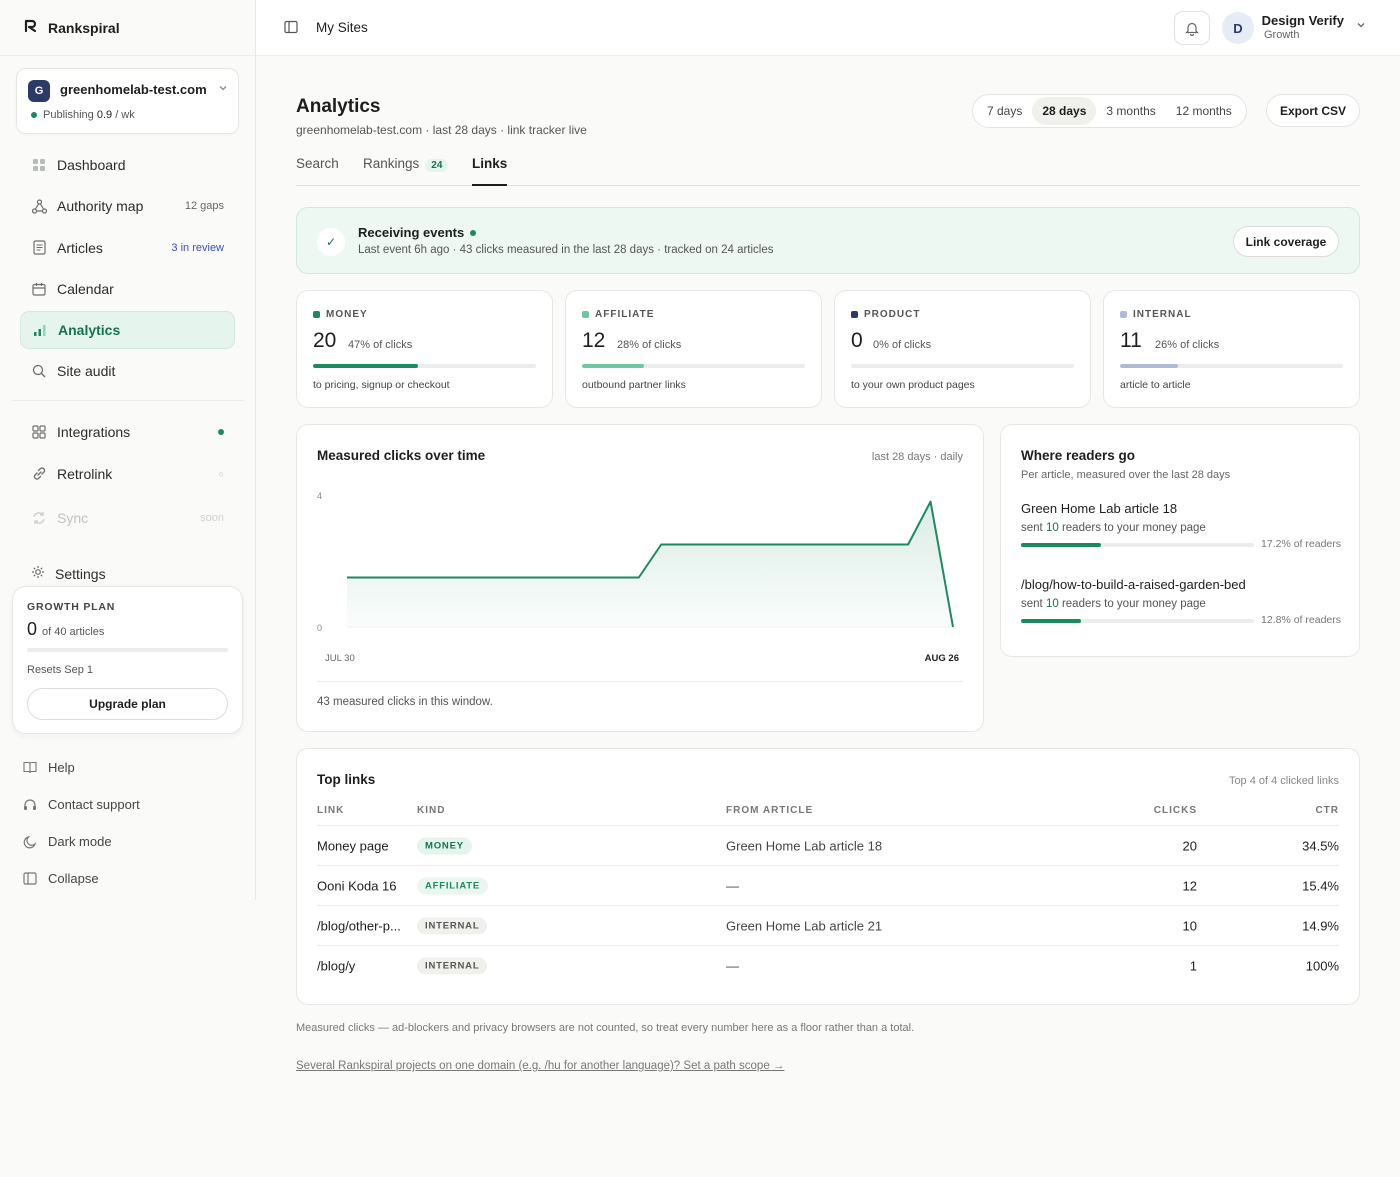  Describe the element at coordinates (81, 878) in the screenshot. I see `collapse-sidebar-button: Collapse` at that location.